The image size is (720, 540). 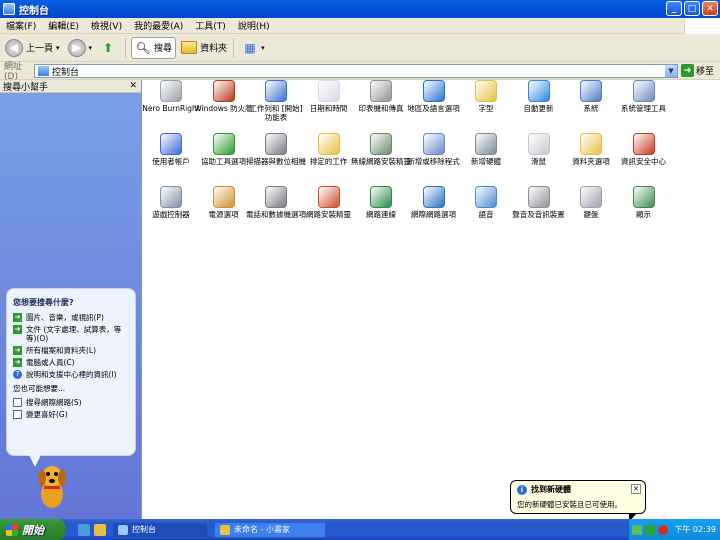 What do you see at coordinates (17, 374) in the screenshot?
I see `help-icon: ?` at bounding box center [17, 374].